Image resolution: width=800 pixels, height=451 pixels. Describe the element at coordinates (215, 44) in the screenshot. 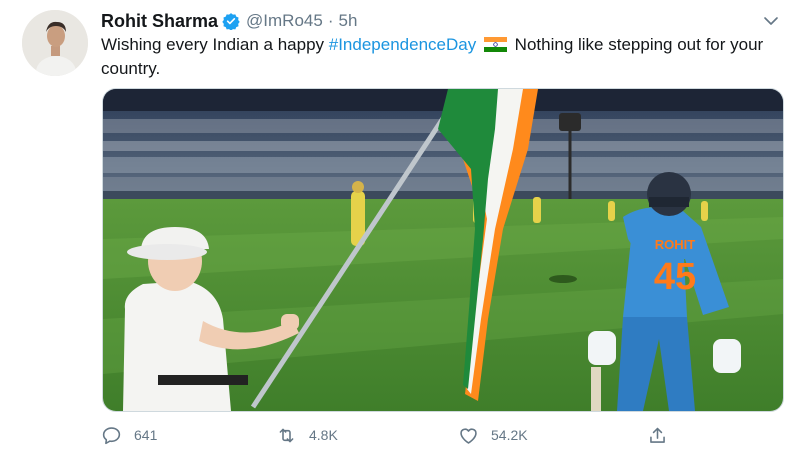

I see `tweet-text-start: Wishing every Indian a happy` at that location.